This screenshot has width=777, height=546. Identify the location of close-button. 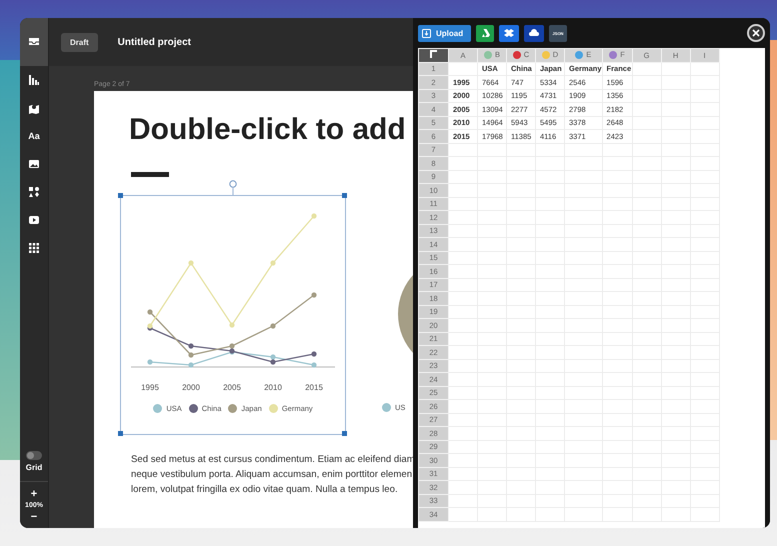
(756, 33).